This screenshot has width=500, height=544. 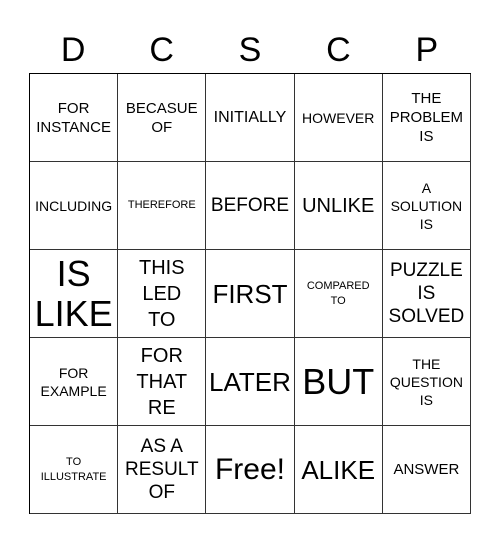 I want to click on bingo-cell: HOWEVER, so click(x=338, y=118).